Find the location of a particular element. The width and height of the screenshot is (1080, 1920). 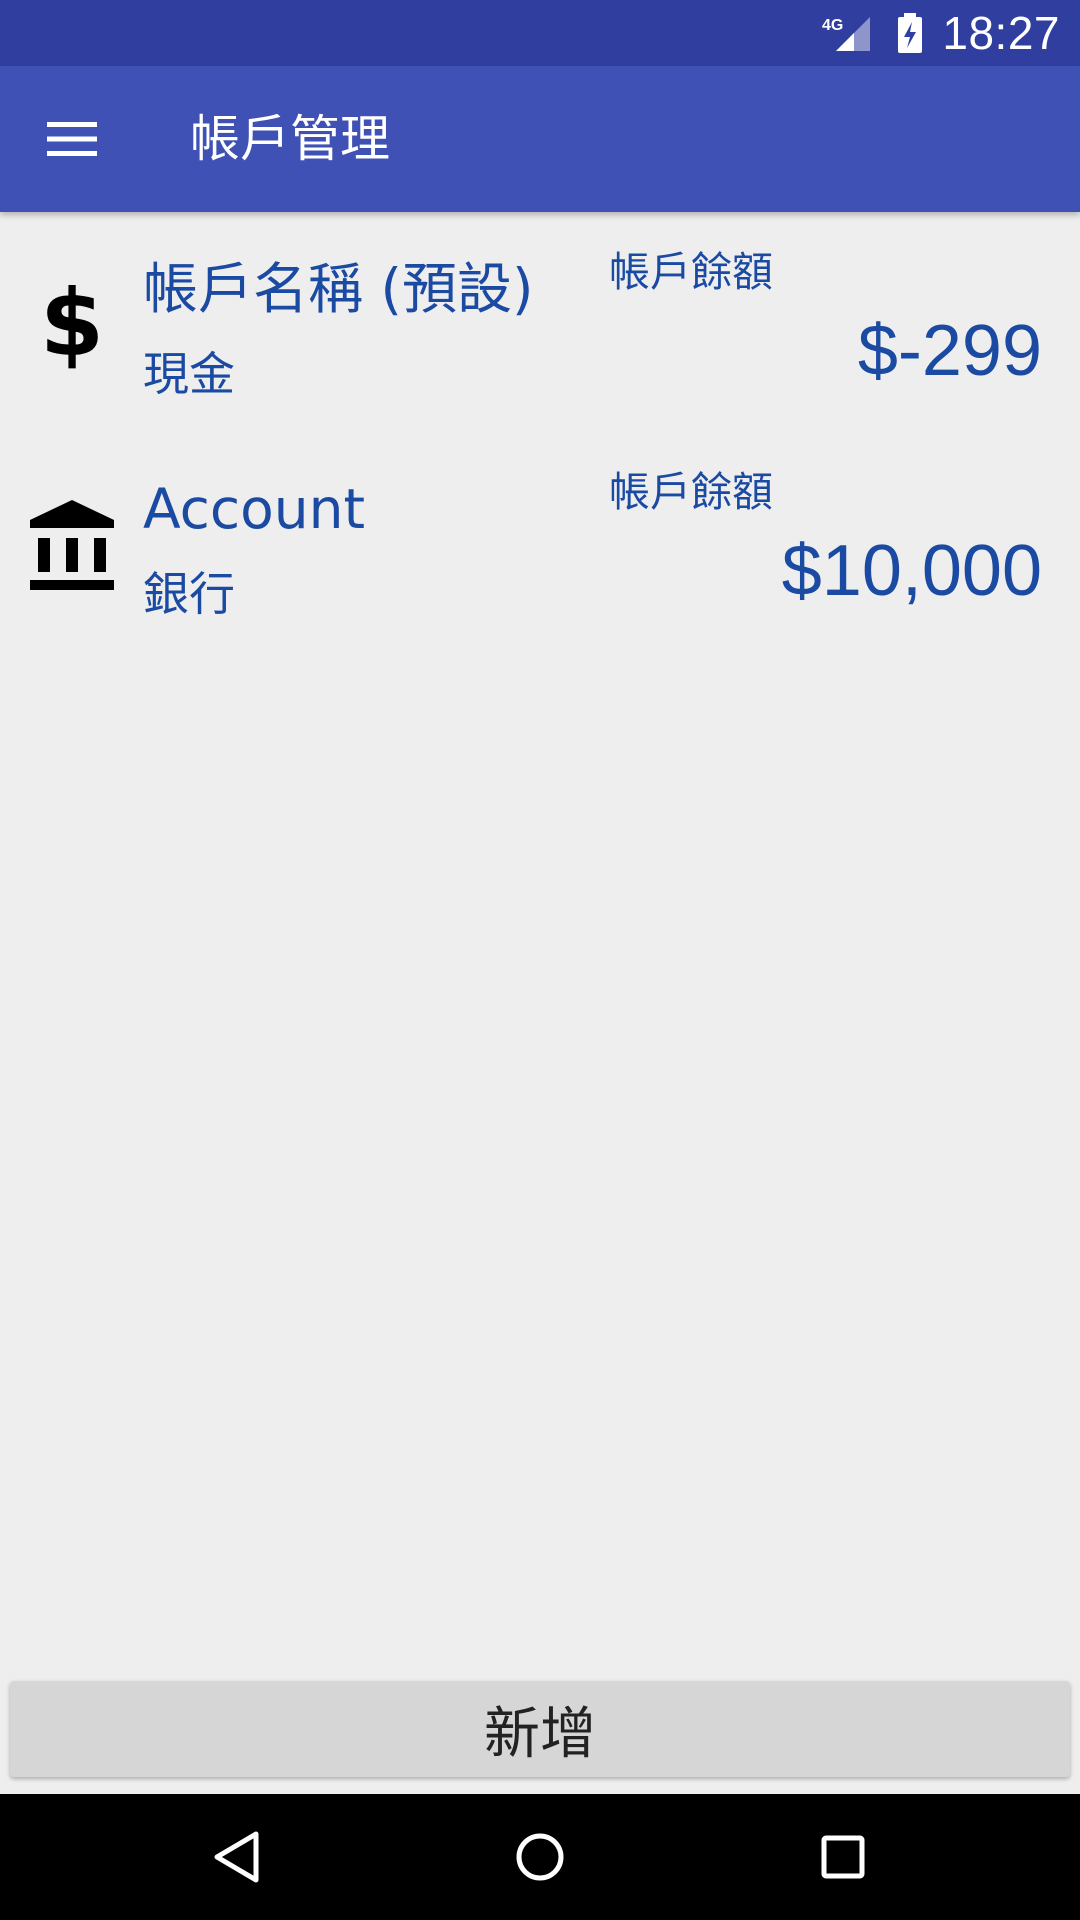

back-icon is located at coordinates (236, 1857).